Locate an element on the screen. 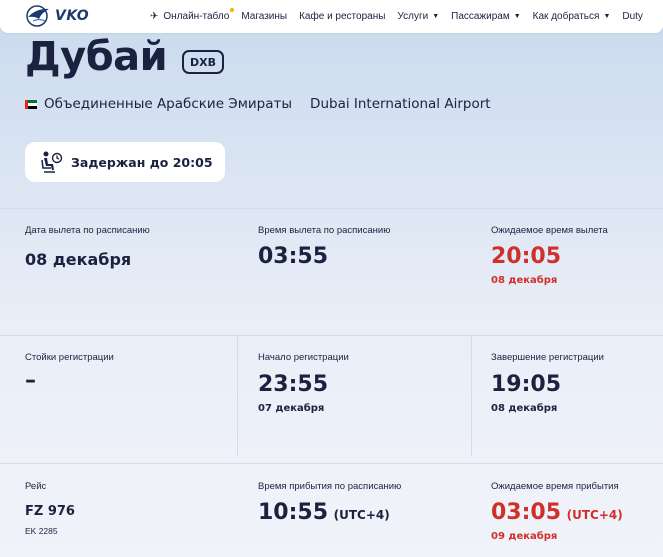 The height and width of the screenshot is (557, 663). departure-date-label: Дата вылета по расписанию is located at coordinates (87, 230).